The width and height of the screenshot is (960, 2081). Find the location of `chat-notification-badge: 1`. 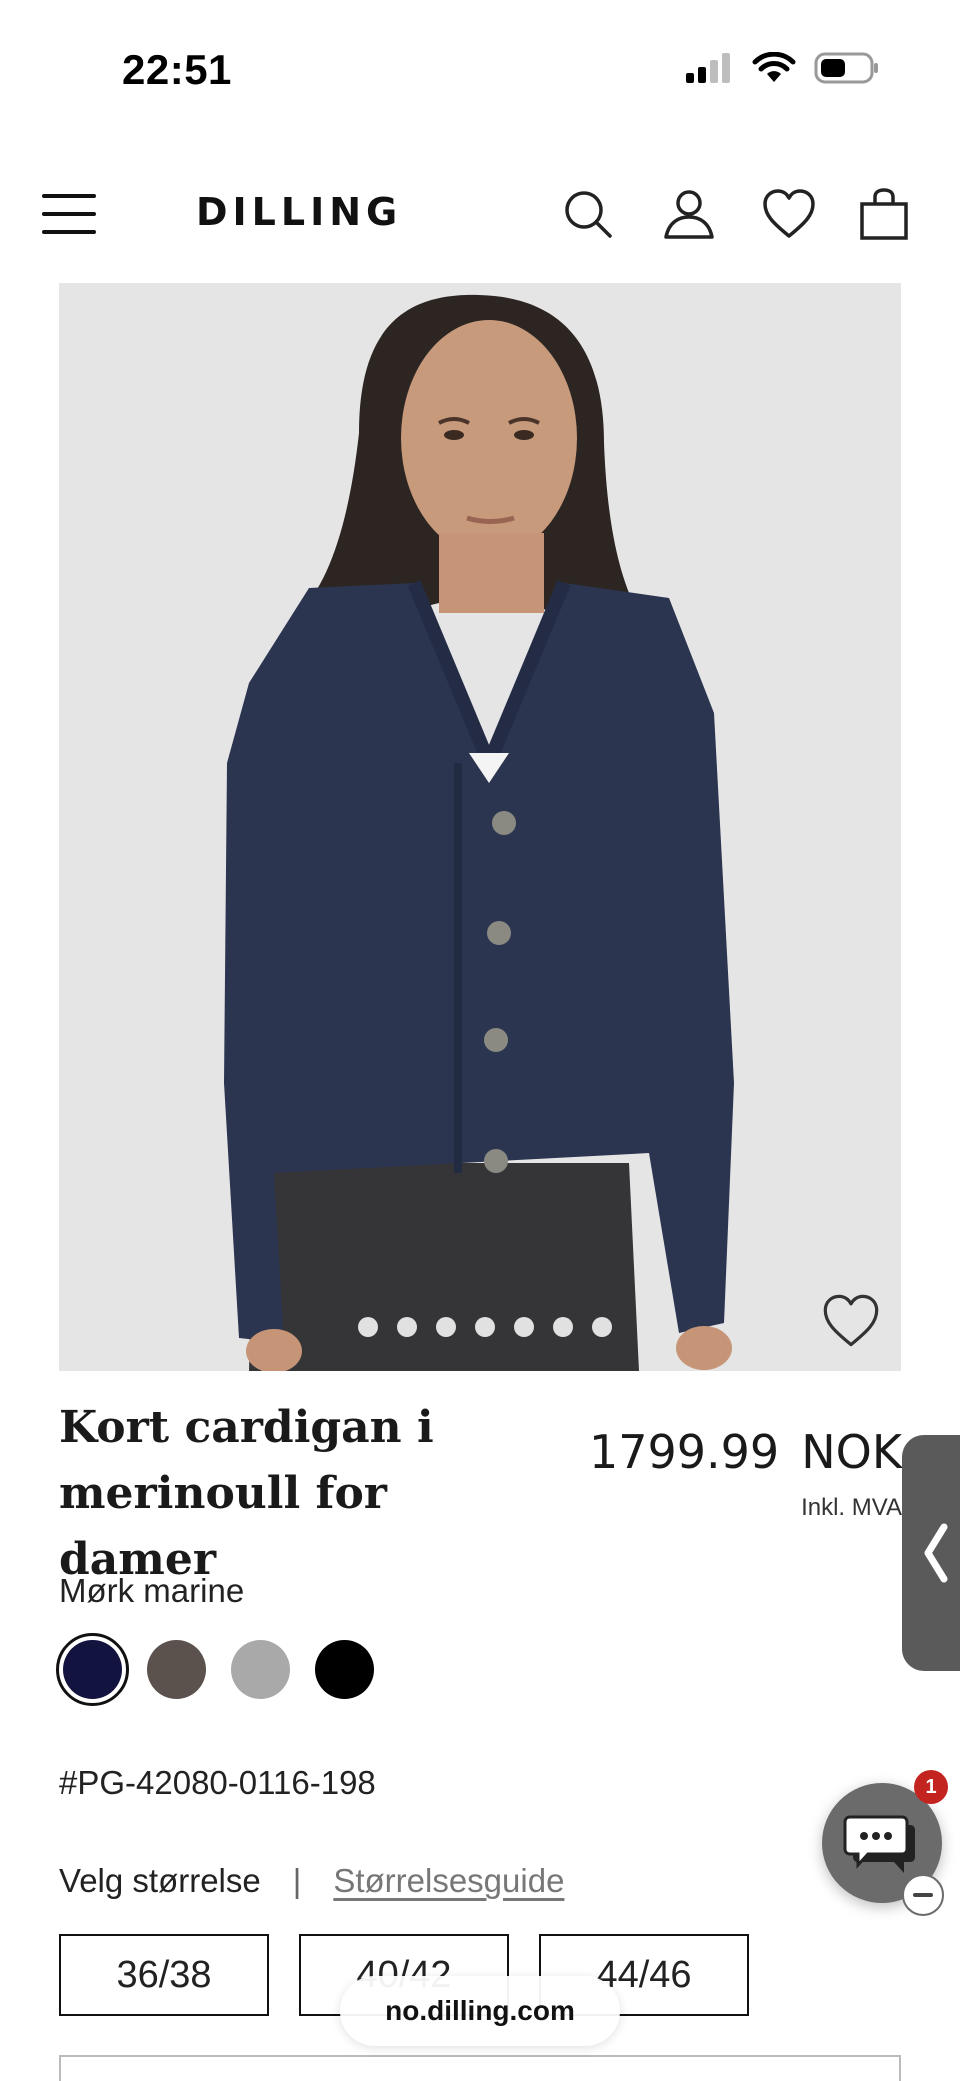

chat-notification-badge: 1 is located at coordinates (931, 1787).